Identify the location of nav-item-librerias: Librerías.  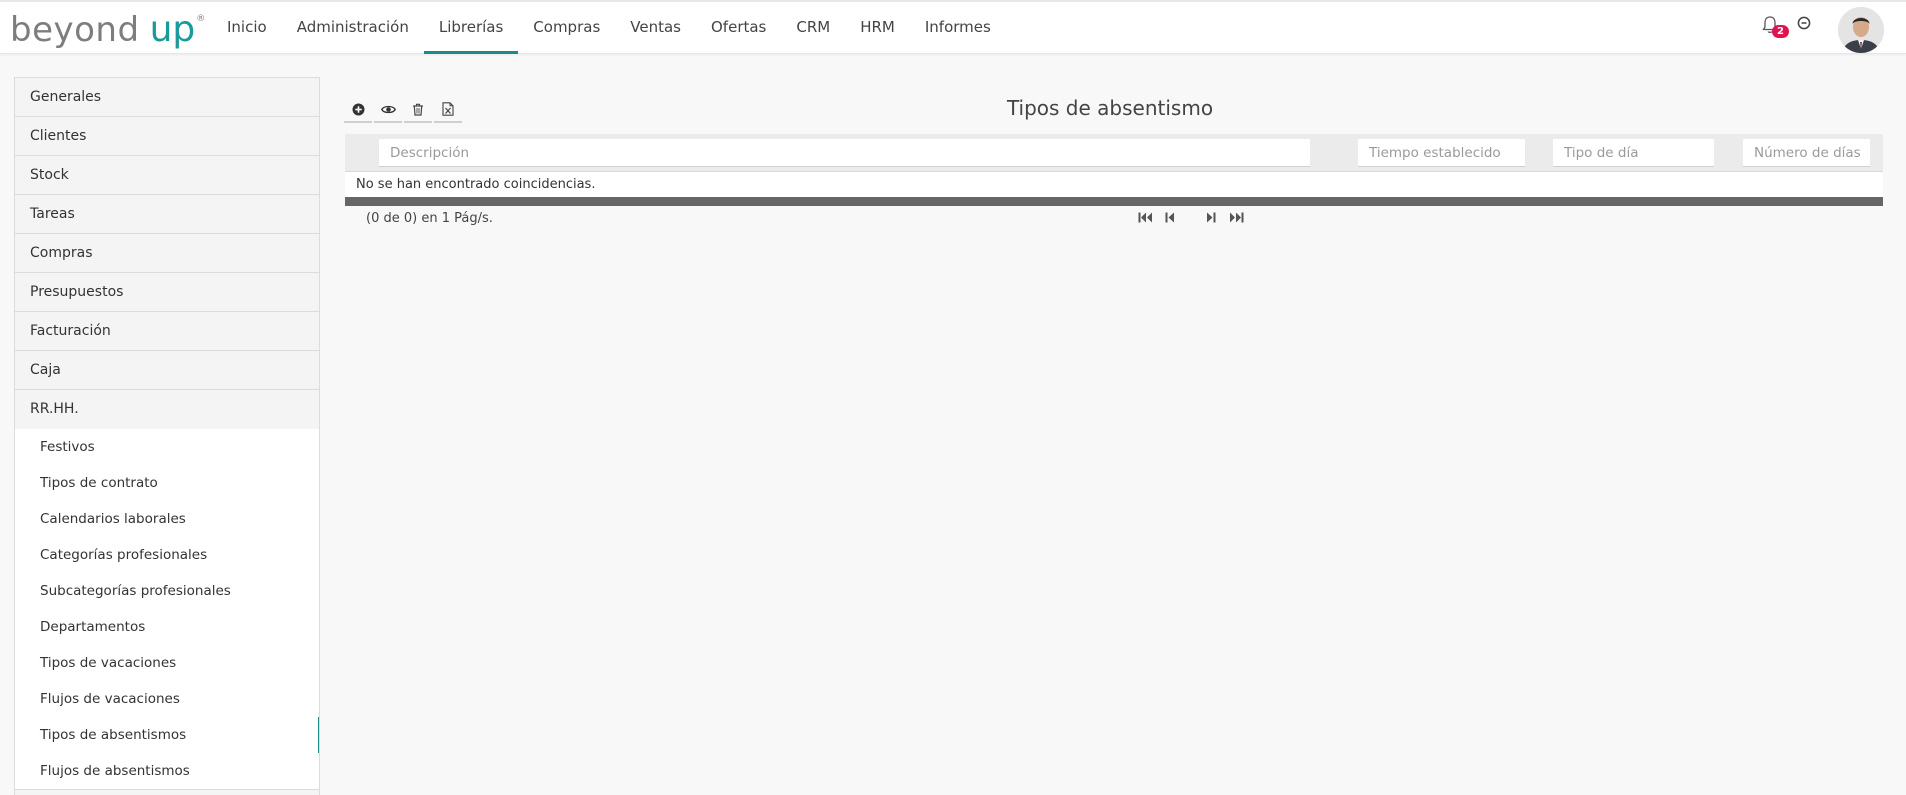
(471, 28).